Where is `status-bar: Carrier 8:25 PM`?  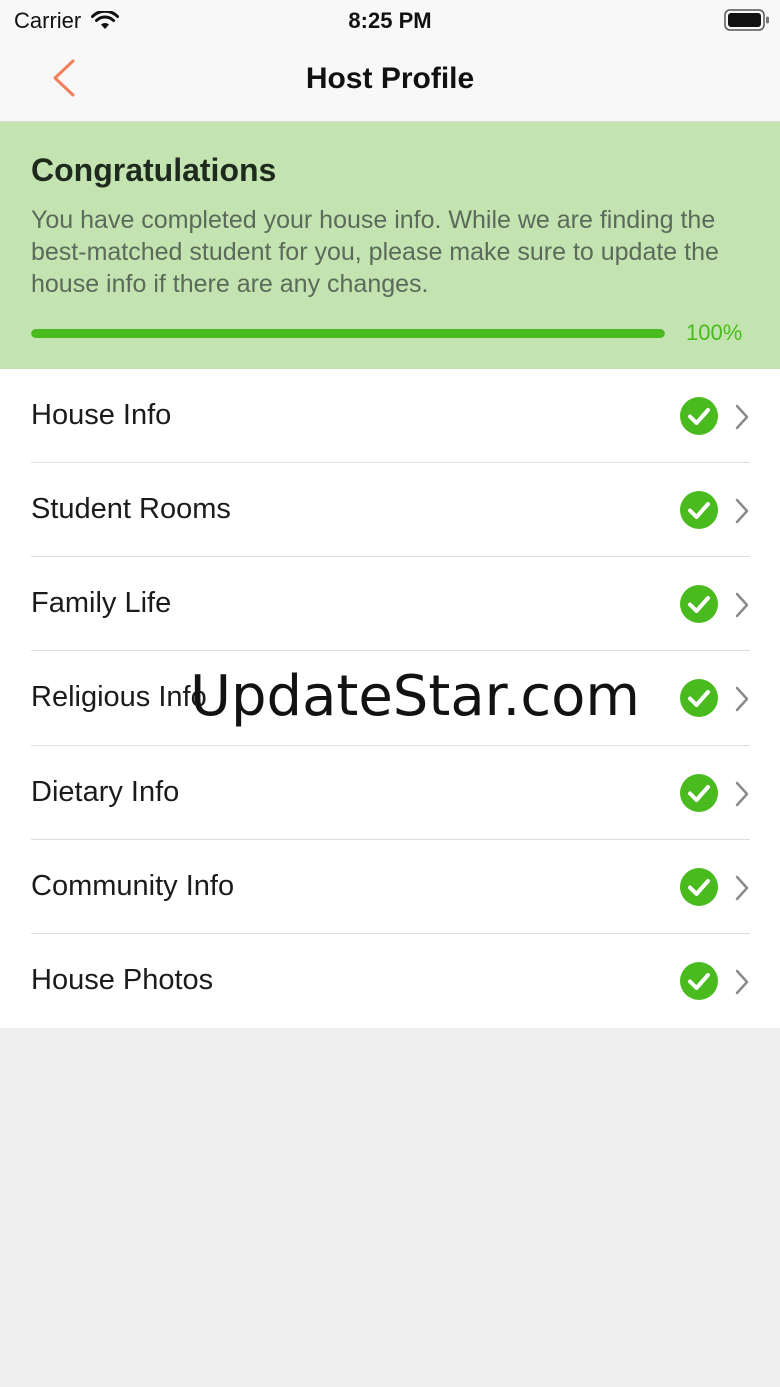
status-bar: Carrier 8:25 PM is located at coordinates (390, 20).